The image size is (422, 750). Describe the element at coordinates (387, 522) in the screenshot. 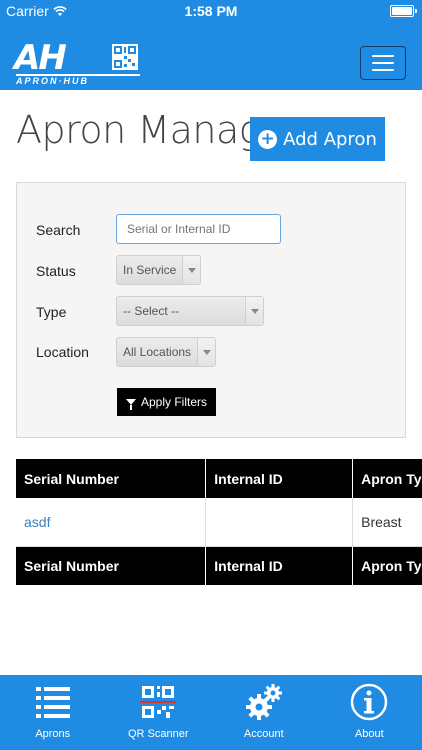

I see `apron-type-cell: Breast` at that location.